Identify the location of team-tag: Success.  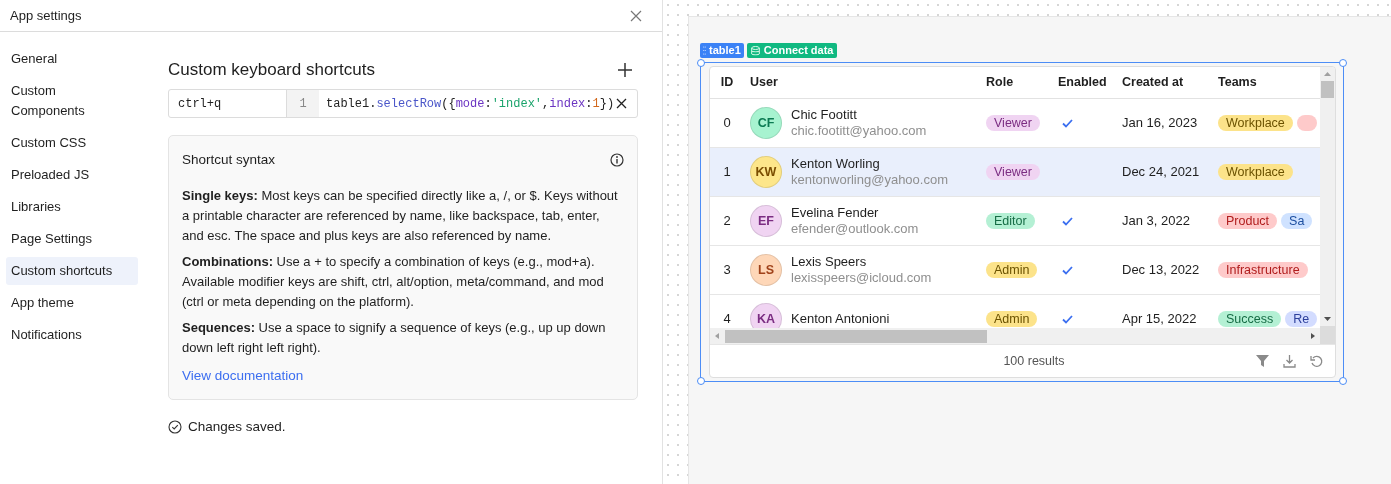
(1250, 319).